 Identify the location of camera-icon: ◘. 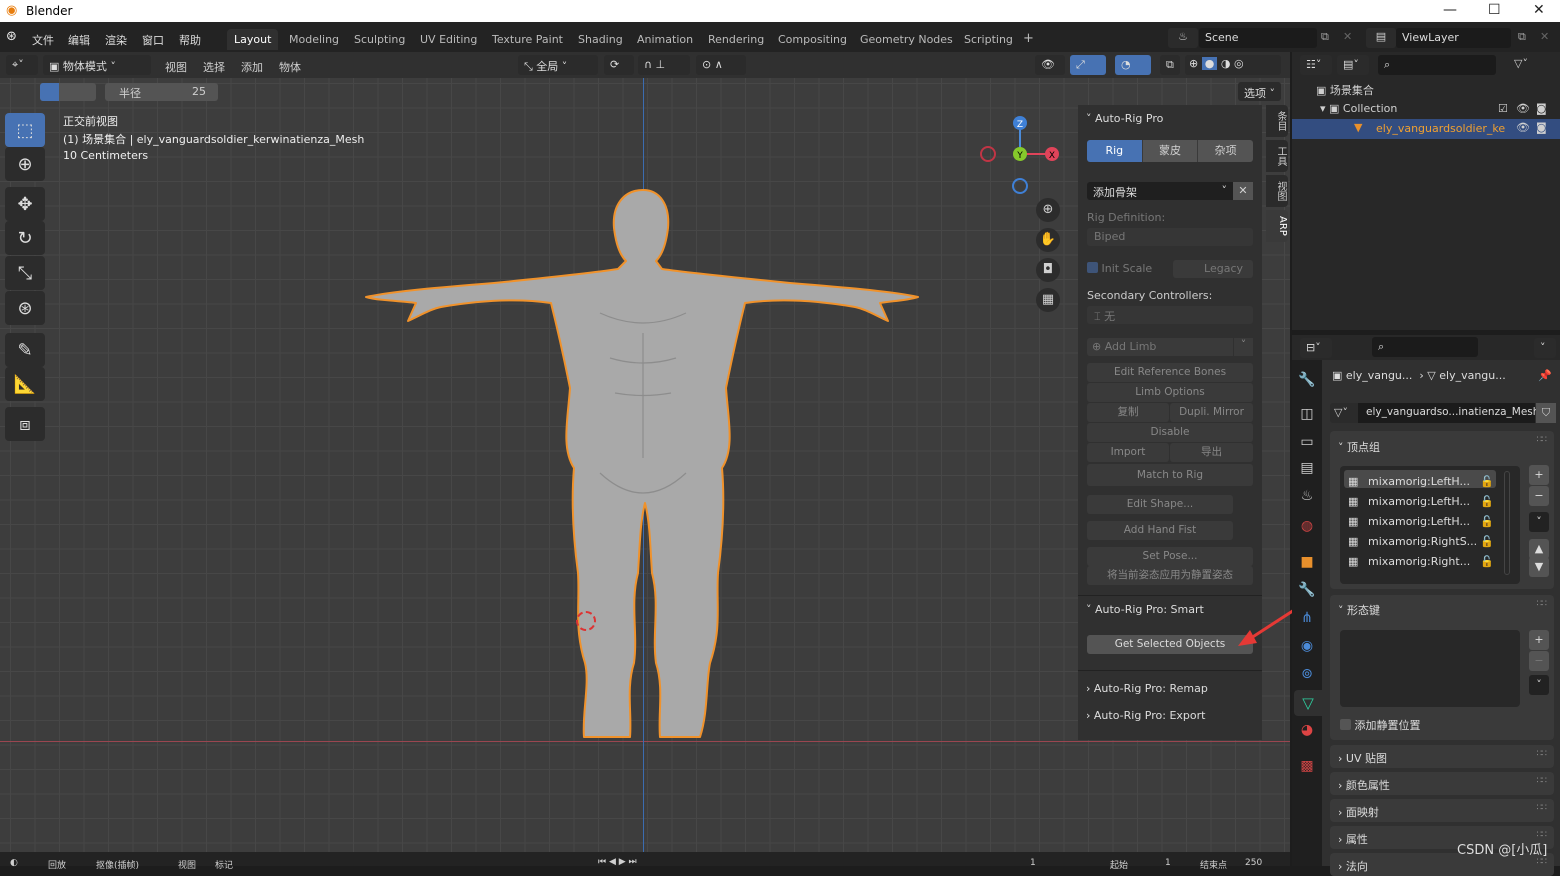
(1048, 270).